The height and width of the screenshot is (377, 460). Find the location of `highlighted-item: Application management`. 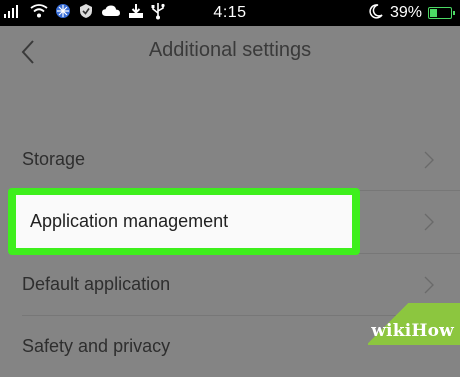

highlighted-item: Application management is located at coordinates (184, 221).